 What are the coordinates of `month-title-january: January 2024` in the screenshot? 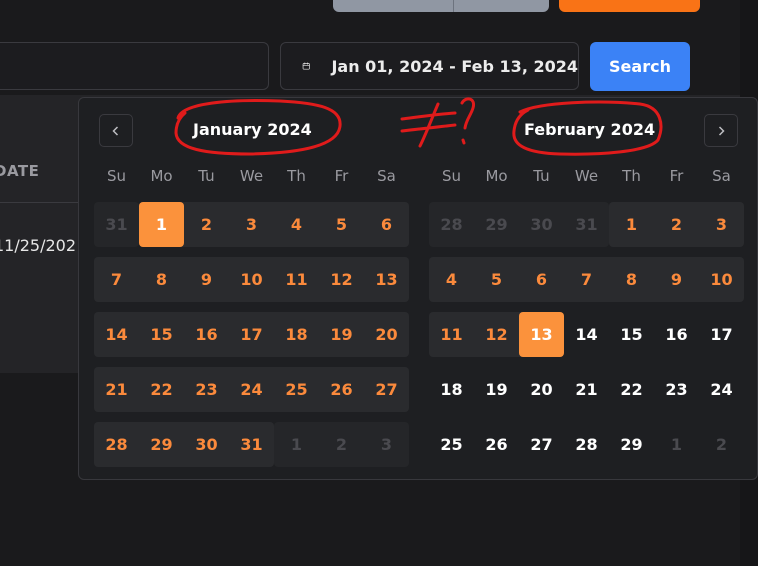 It's located at (252, 129).